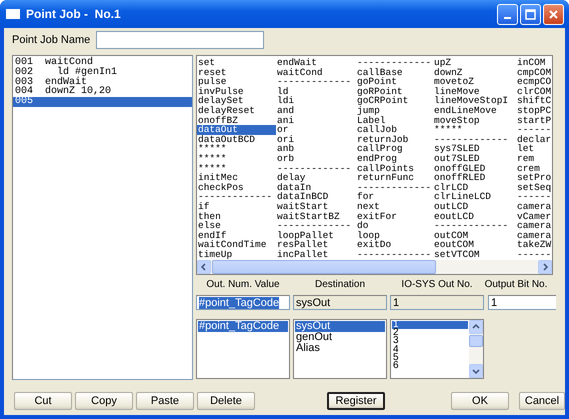 The height and width of the screenshot is (419, 569). I want to click on command-cell: rem, so click(533, 159).